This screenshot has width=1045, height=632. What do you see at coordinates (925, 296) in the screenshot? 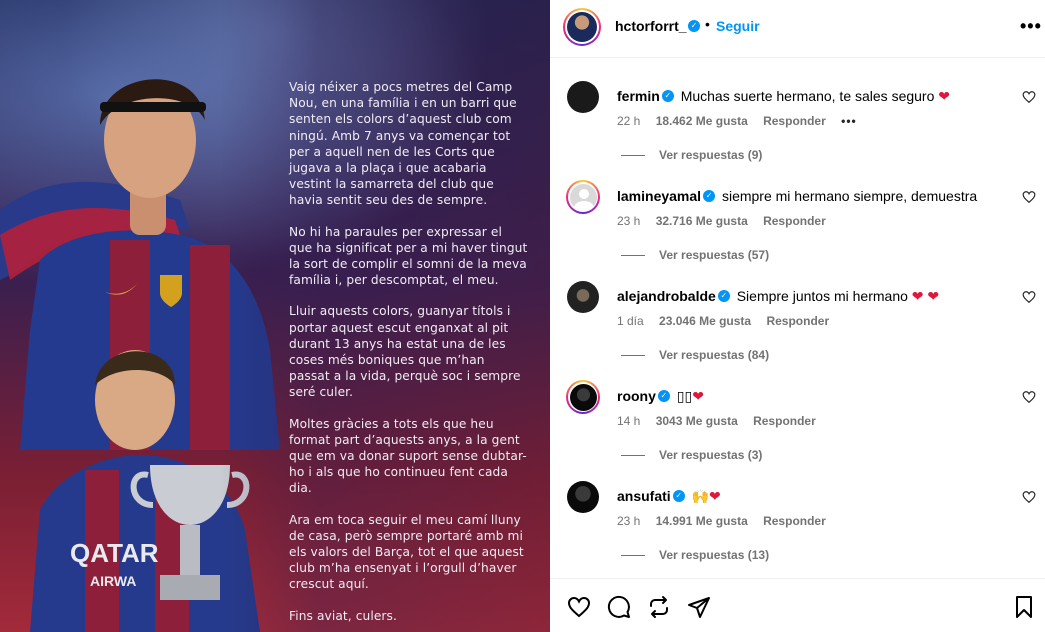
I see `heart-emoji: ❤ ❤` at bounding box center [925, 296].